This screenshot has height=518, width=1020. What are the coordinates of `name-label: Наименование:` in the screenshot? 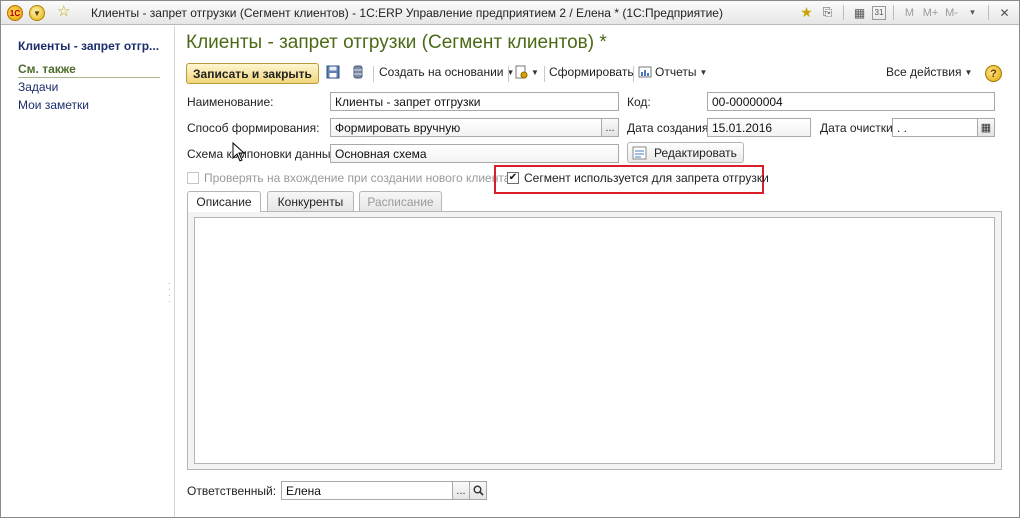 It's located at (230, 102).